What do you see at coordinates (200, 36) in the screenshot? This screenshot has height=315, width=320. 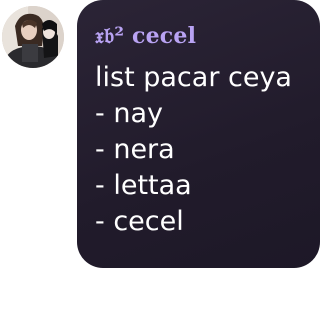 I see `sender-header: 𝔵𝔟² cecel` at bounding box center [200, 36].